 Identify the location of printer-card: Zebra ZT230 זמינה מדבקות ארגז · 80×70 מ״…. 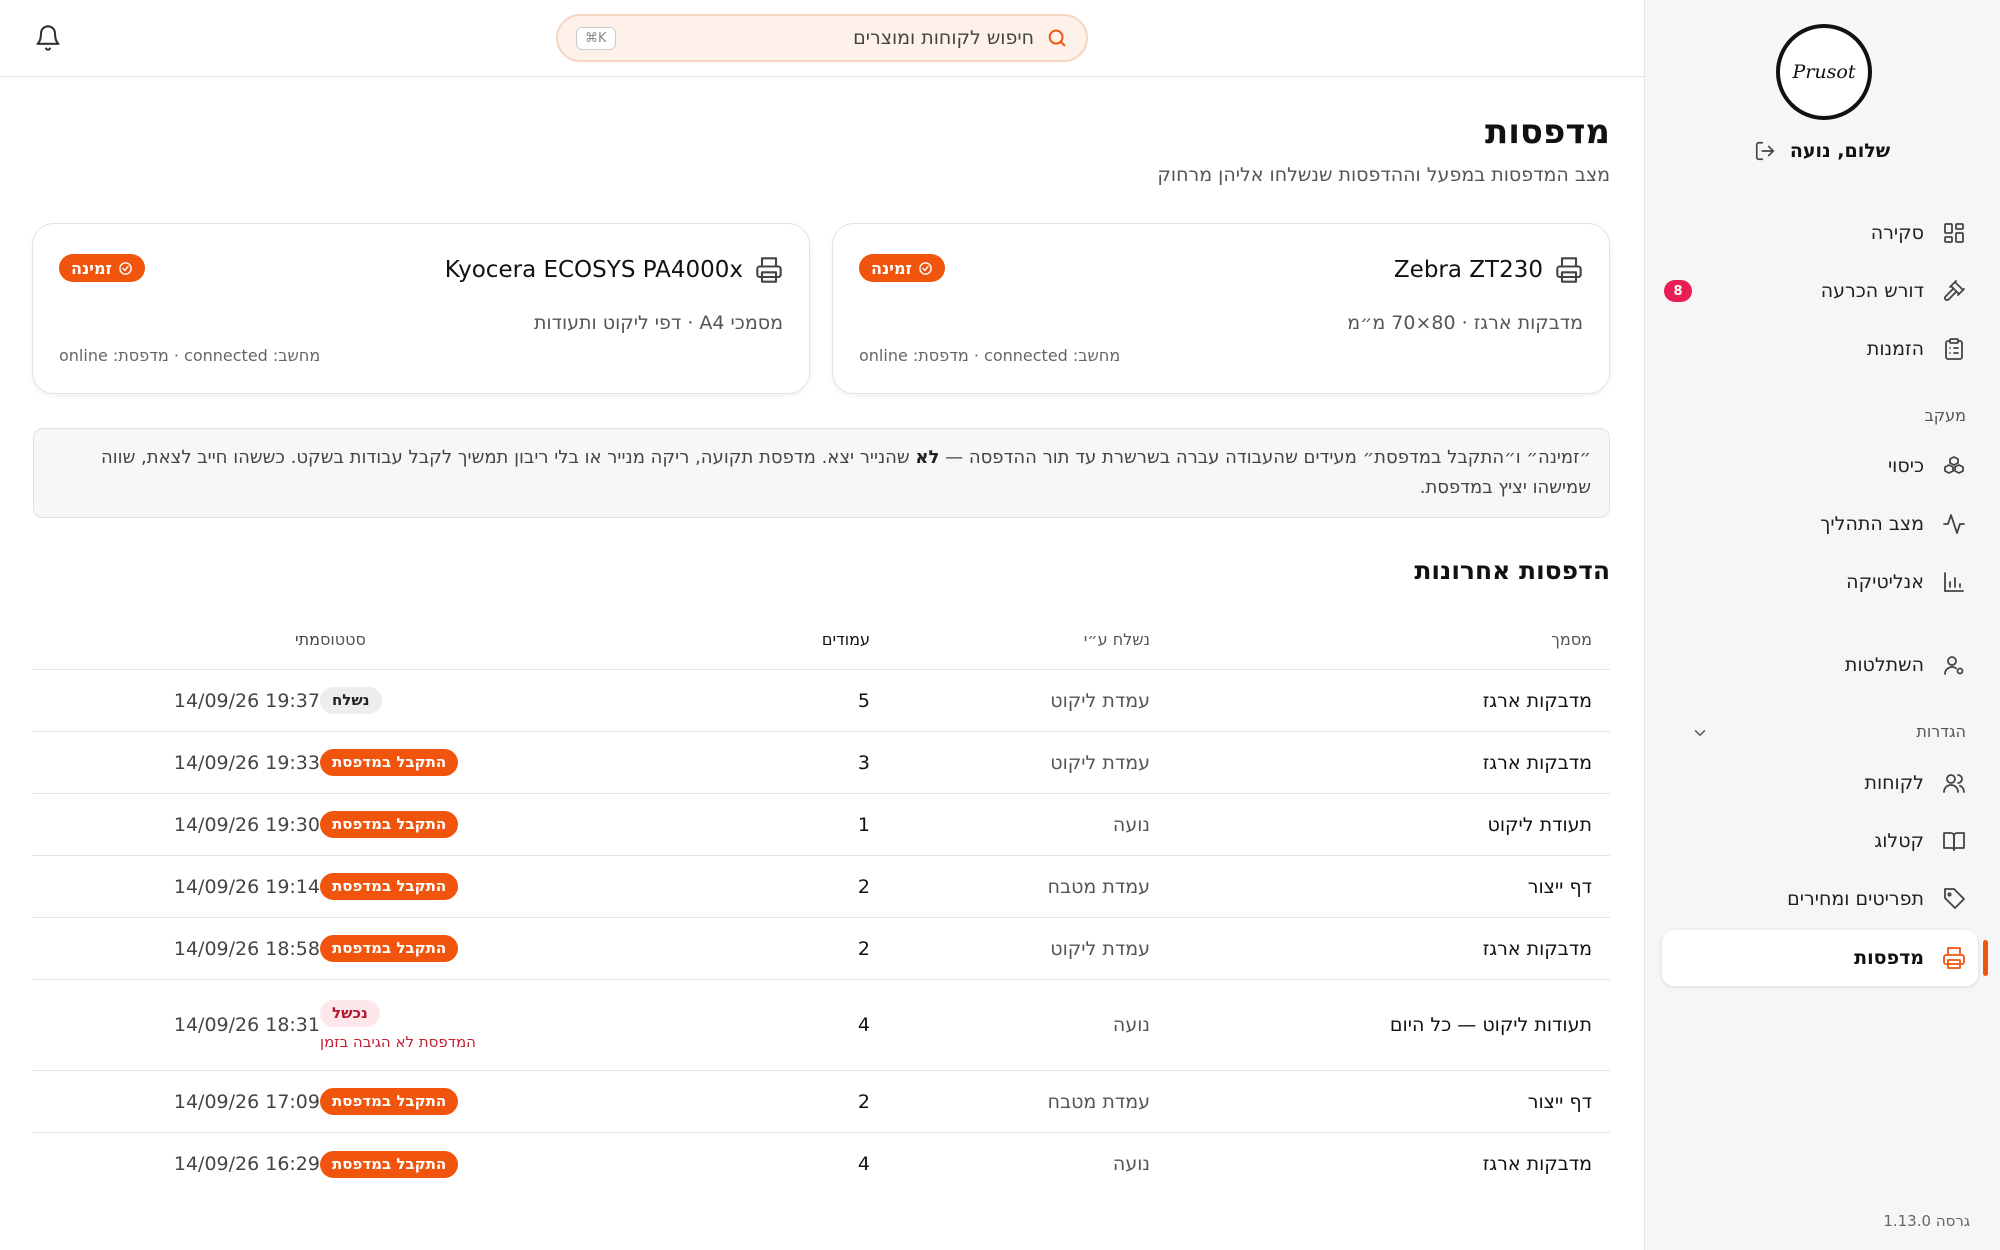
(1221, 308).